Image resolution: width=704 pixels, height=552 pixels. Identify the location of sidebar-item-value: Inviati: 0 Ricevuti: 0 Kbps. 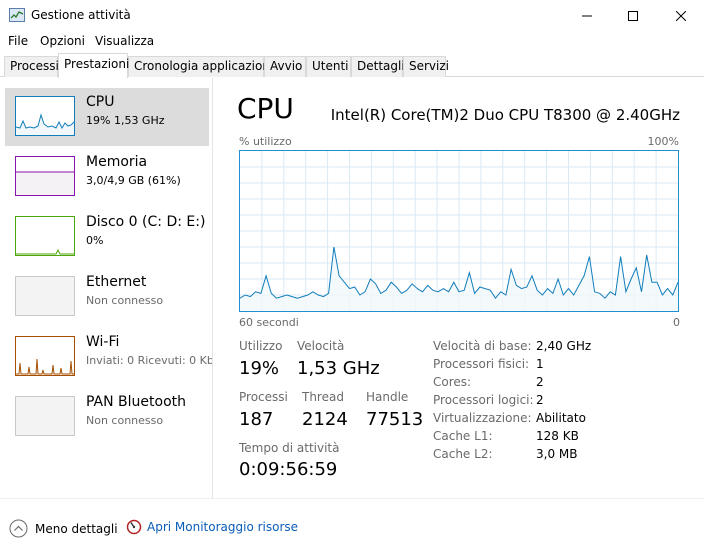
(149, 360).